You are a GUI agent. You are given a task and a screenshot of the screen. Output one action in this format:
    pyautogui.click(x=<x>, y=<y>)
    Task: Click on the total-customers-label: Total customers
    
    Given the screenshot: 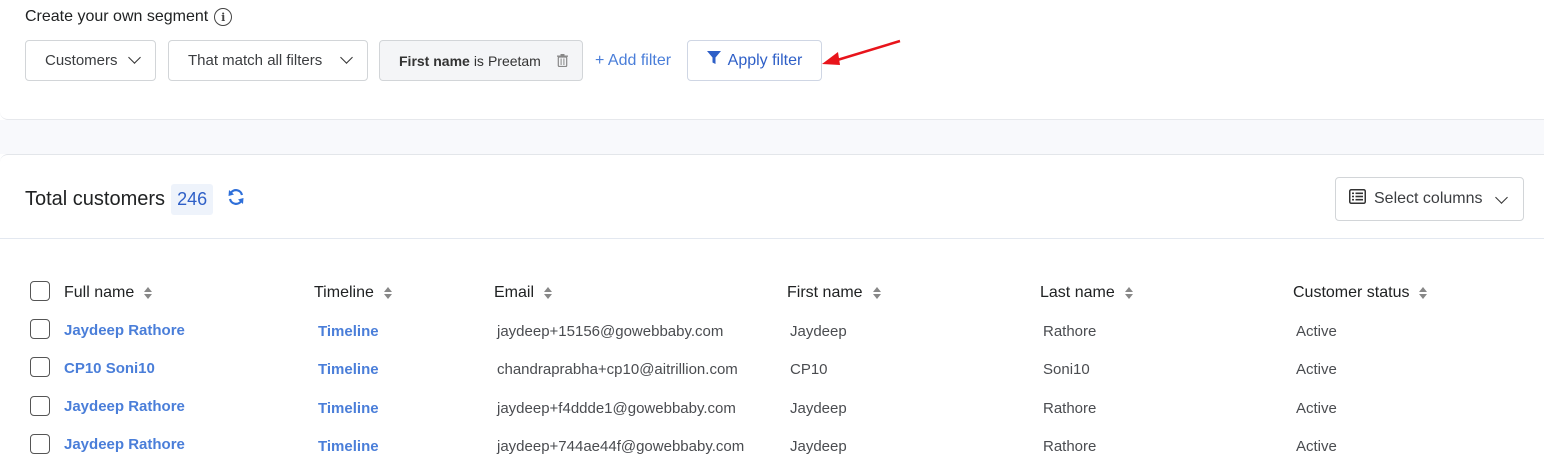 What is the action you would take?
    pyautogui.click(x=95, y=199)
    